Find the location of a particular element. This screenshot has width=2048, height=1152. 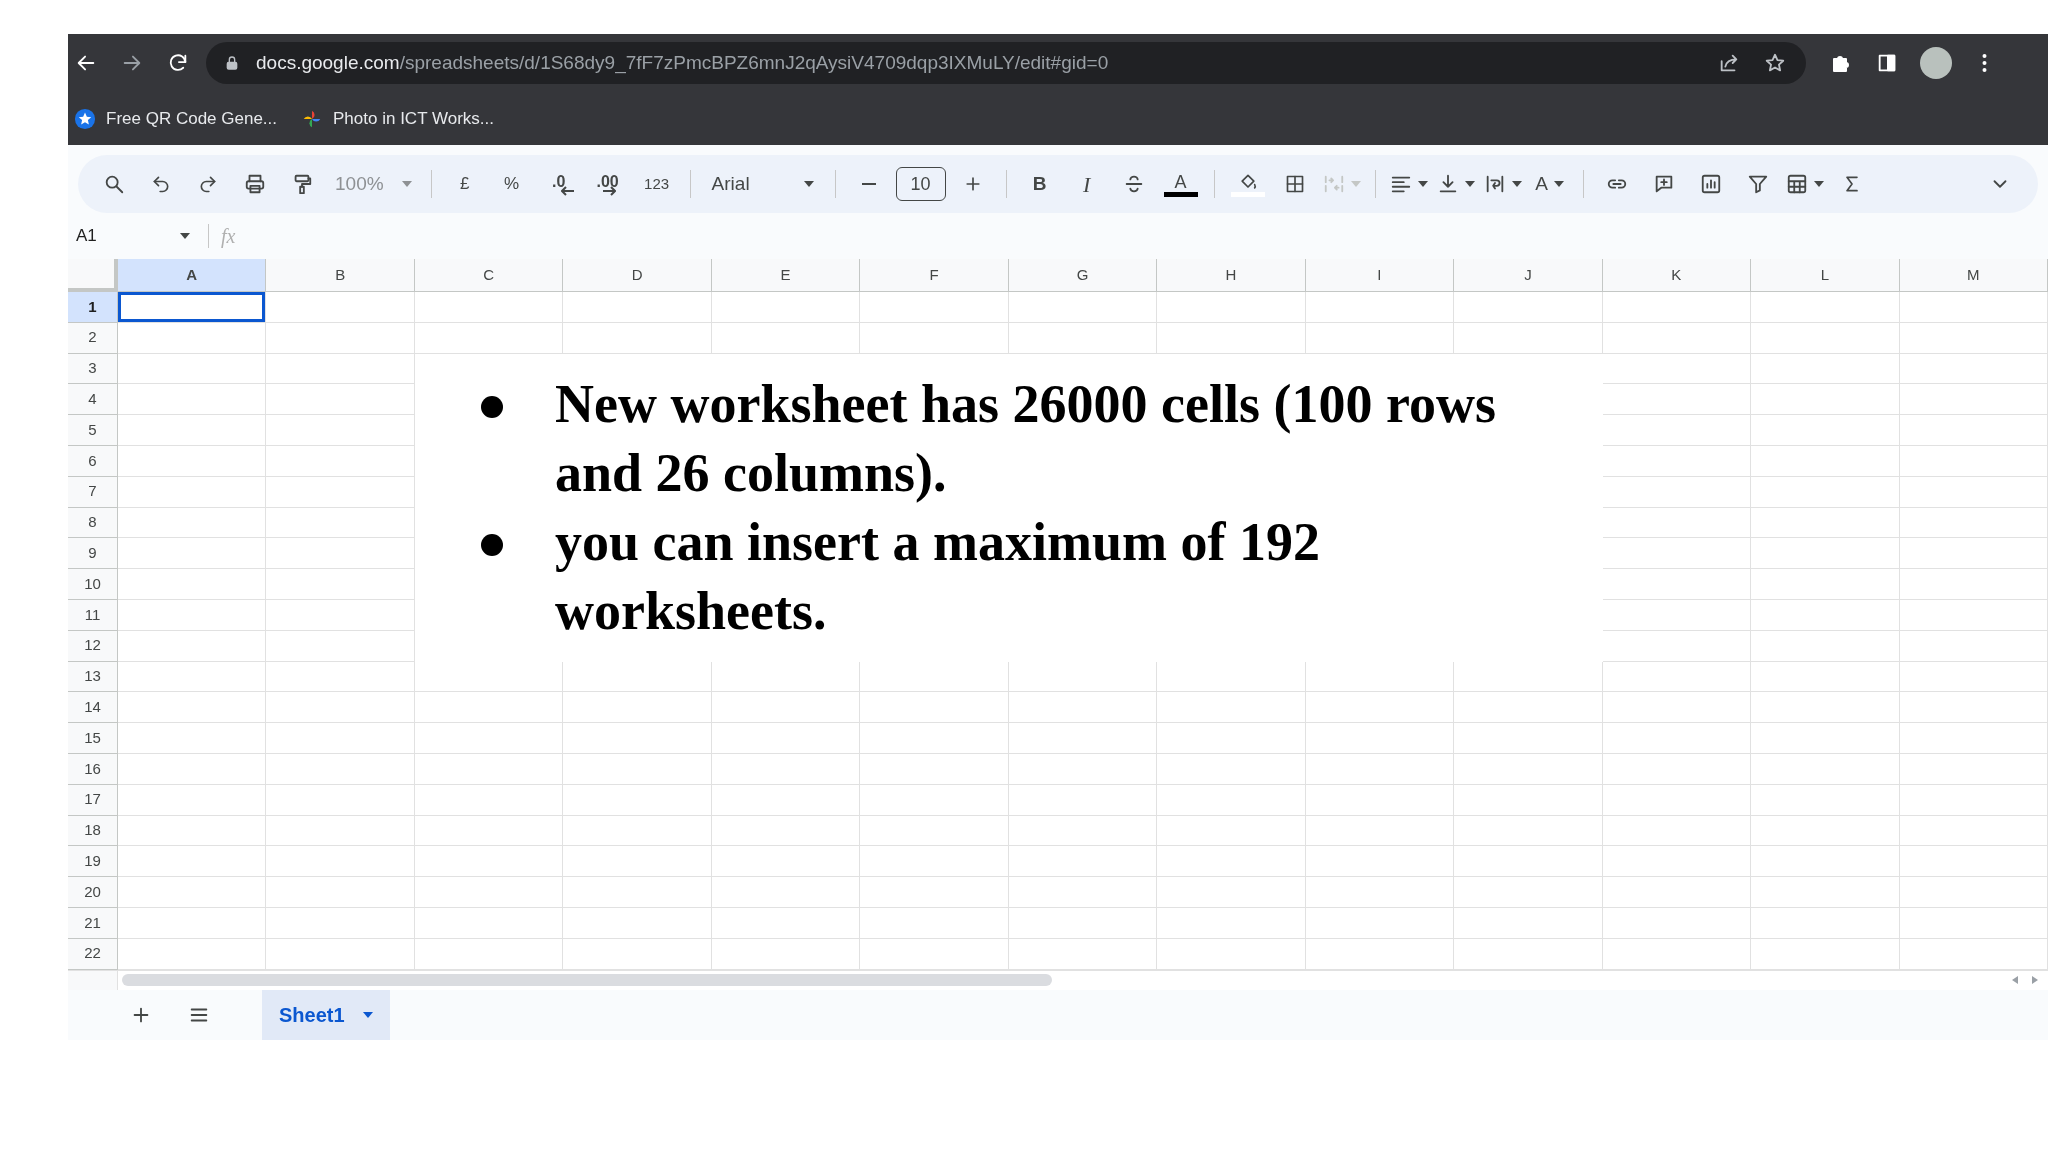

address-bar: docs.google.com/spreadsheets/d/1S68dy9_7fF7zPmcBPZ6mnJ2qAysiV4709dqp3IXMuLY/edit#gid=0 is located at coordinates (1006, 63).